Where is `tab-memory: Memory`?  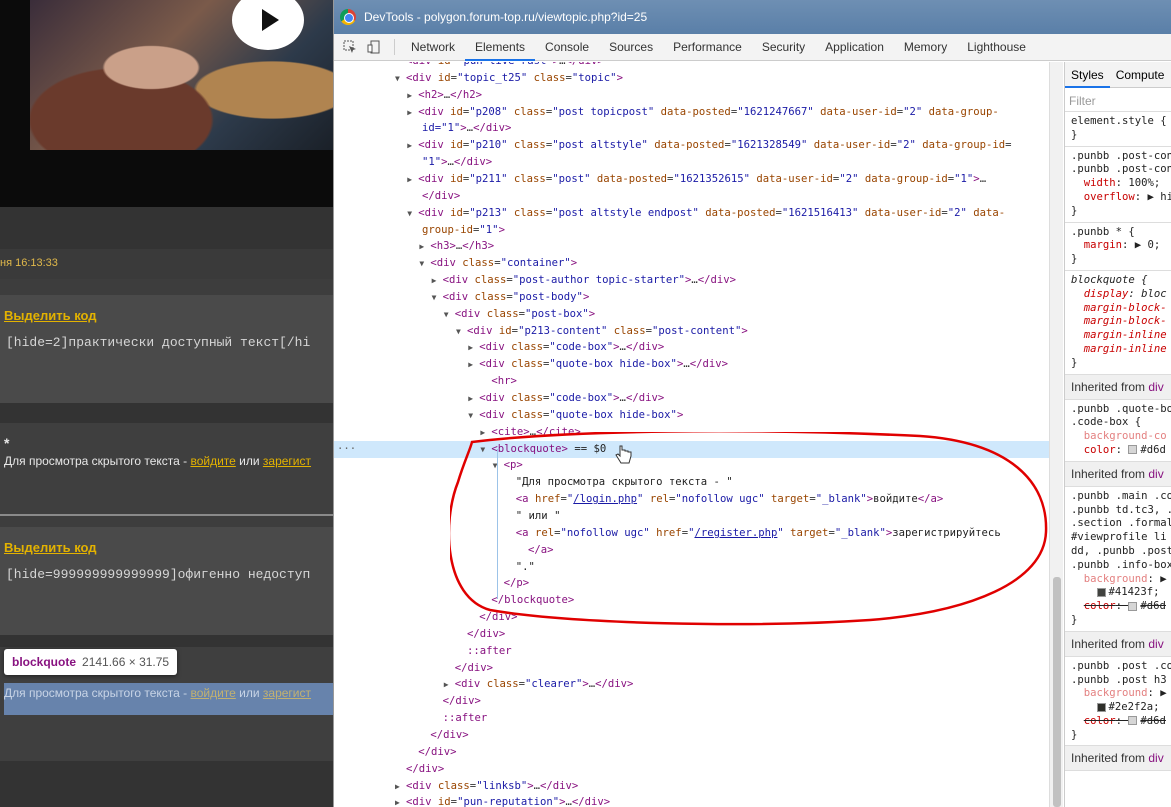
tab-memory: Memory is located at coordinates (925, 47).